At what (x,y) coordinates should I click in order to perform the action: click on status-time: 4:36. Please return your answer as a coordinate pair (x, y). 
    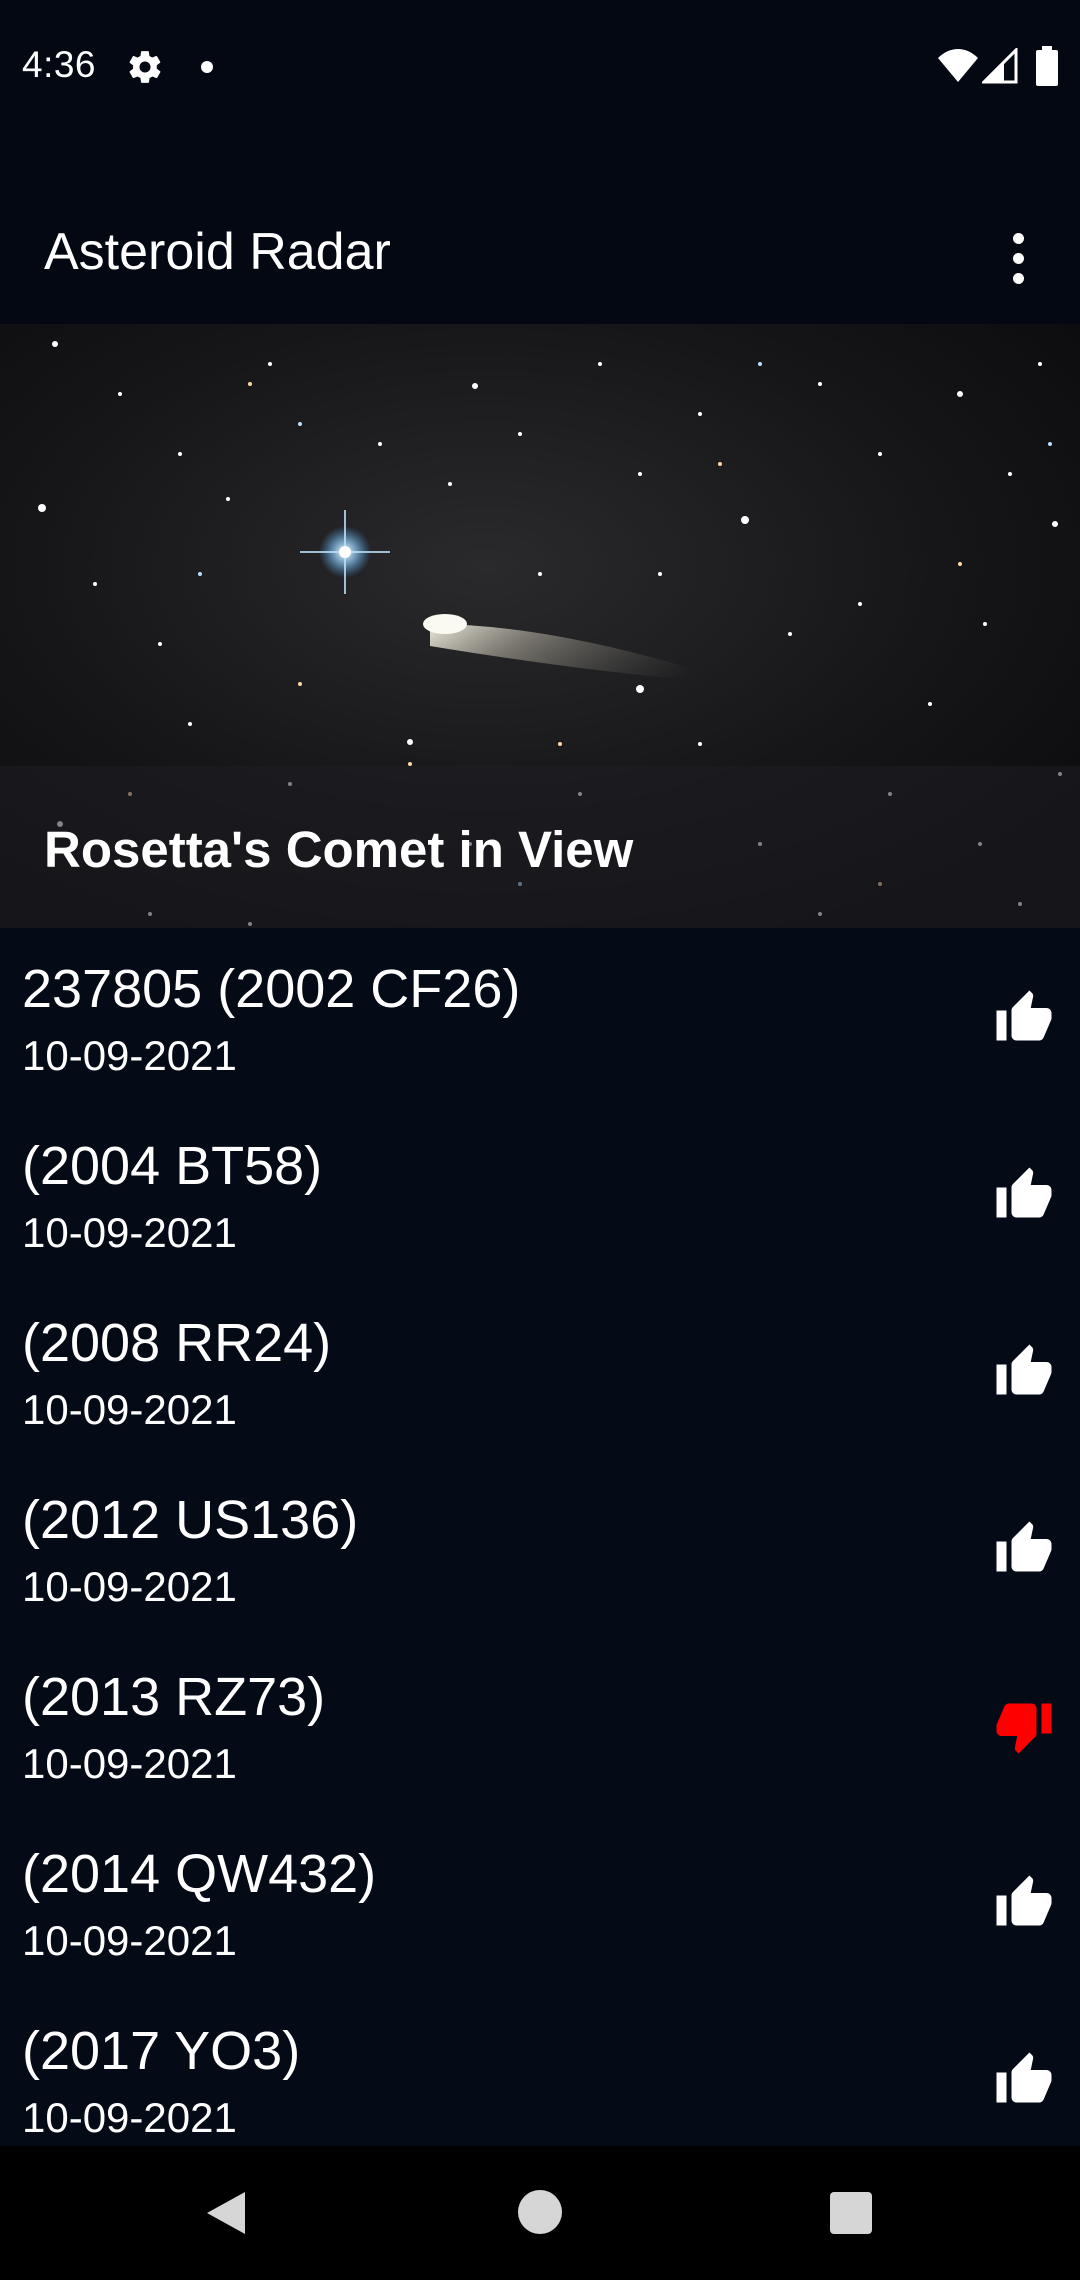
    Looking at the image, I should click on (59, 64).